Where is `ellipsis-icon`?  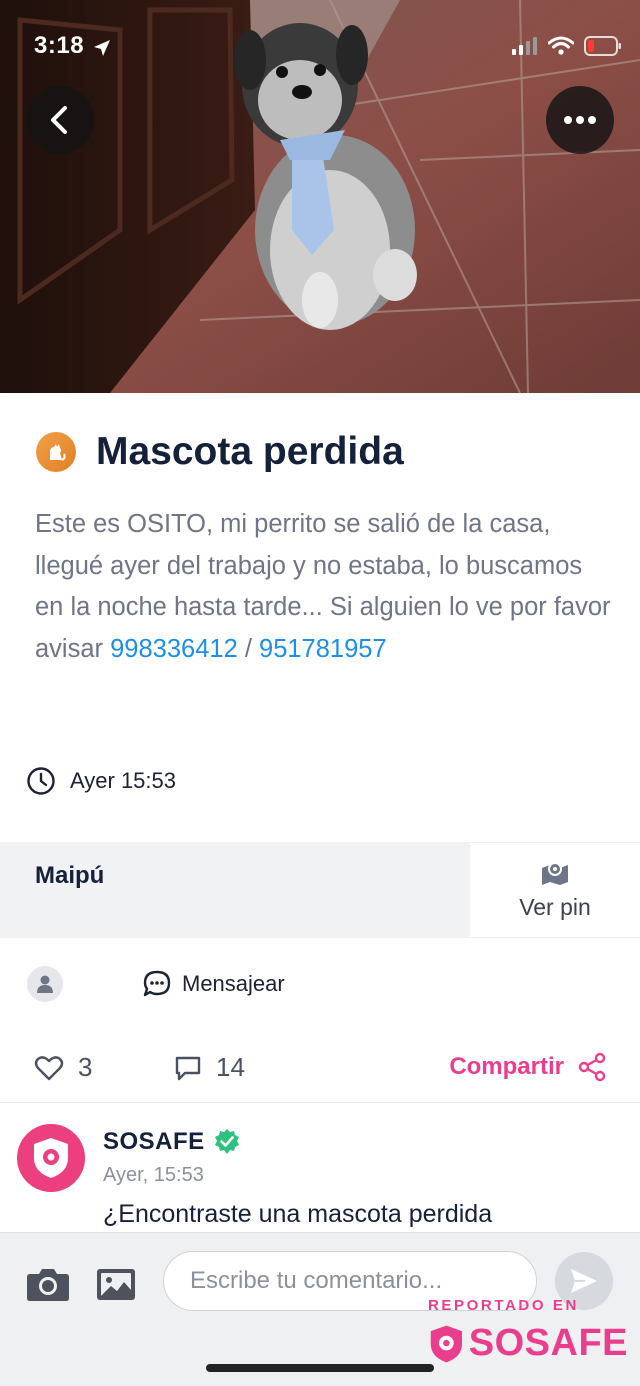 ellipsis-icon is located at coordinates (580, 120).